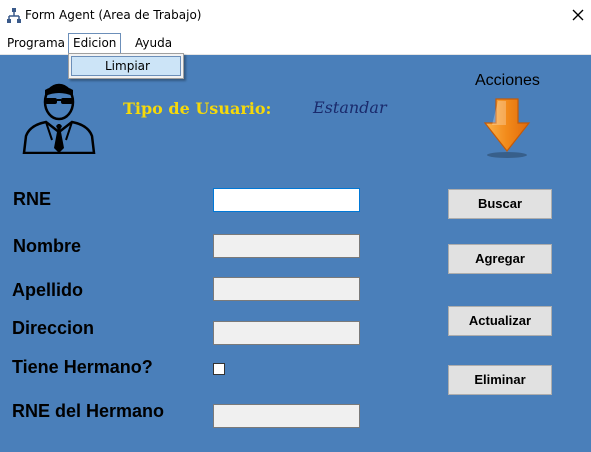 The width and height of the screenshot is (591, 452). Describe the element at coordinates (286, 416) in the screenshot. I see `rne-hermano-input` at that location.